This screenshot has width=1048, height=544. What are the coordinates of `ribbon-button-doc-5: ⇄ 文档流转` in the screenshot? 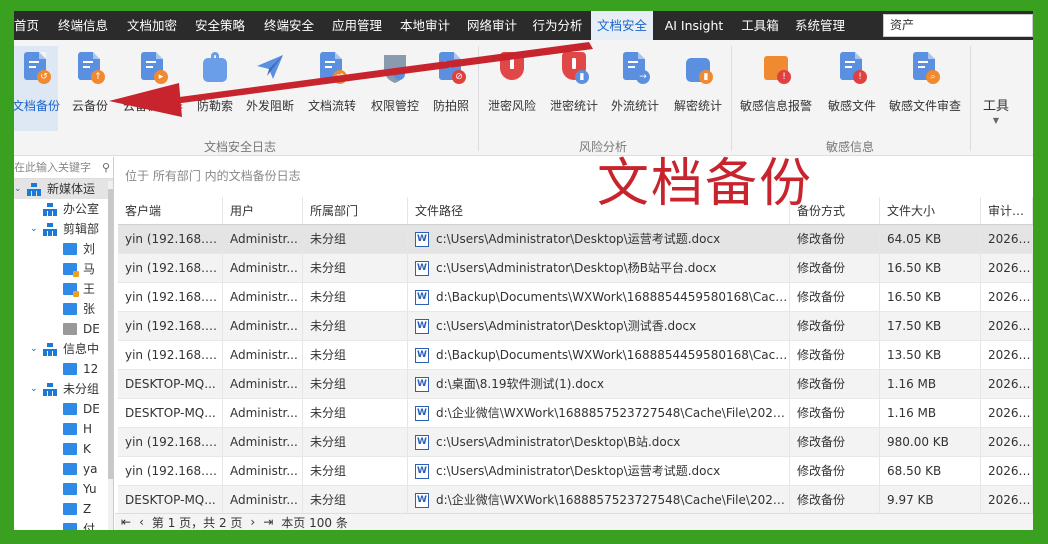 It's located at (332, 88).